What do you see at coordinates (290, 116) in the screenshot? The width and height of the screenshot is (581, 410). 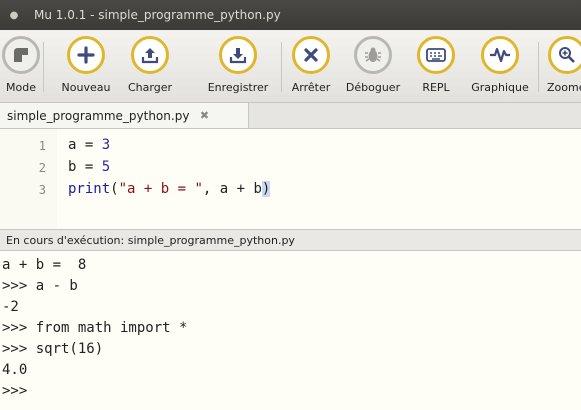 I see `tab-bar: simple_programme_python.py ✖` at bounding box center [290, 116].